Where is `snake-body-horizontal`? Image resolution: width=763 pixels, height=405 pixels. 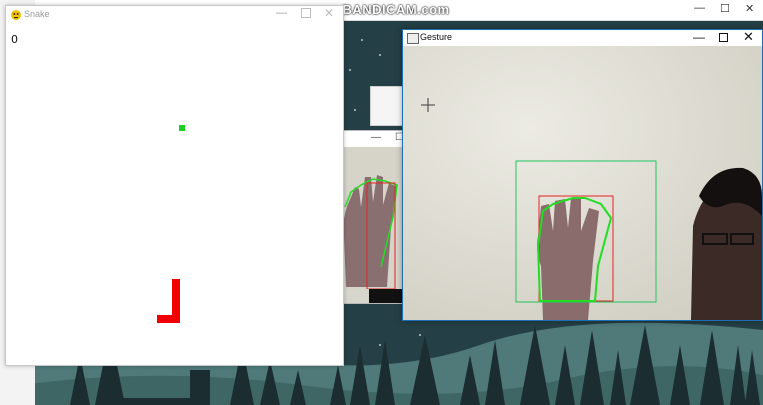 snake-body-horizontal is located at coordinates (168, 319).